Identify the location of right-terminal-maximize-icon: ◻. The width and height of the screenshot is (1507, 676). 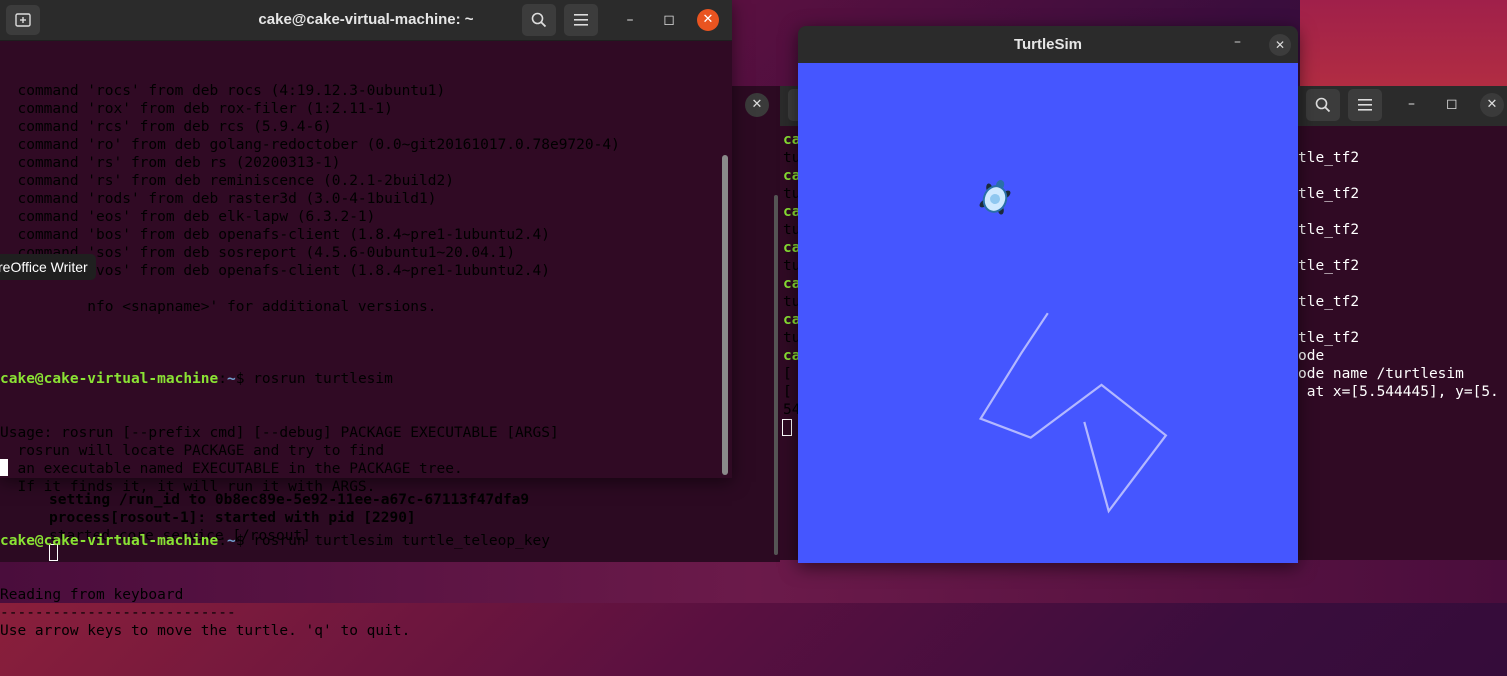
(1452, 104).